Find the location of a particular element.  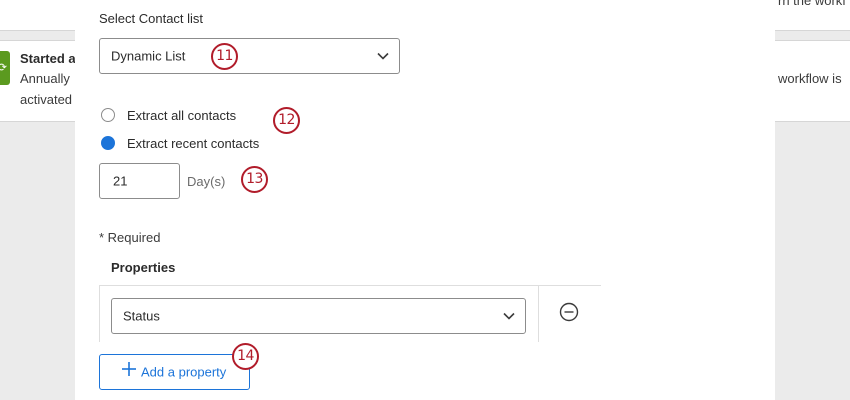

radio-extract-recent-label: Extract recent contacts is located at coordinates (193, 143).